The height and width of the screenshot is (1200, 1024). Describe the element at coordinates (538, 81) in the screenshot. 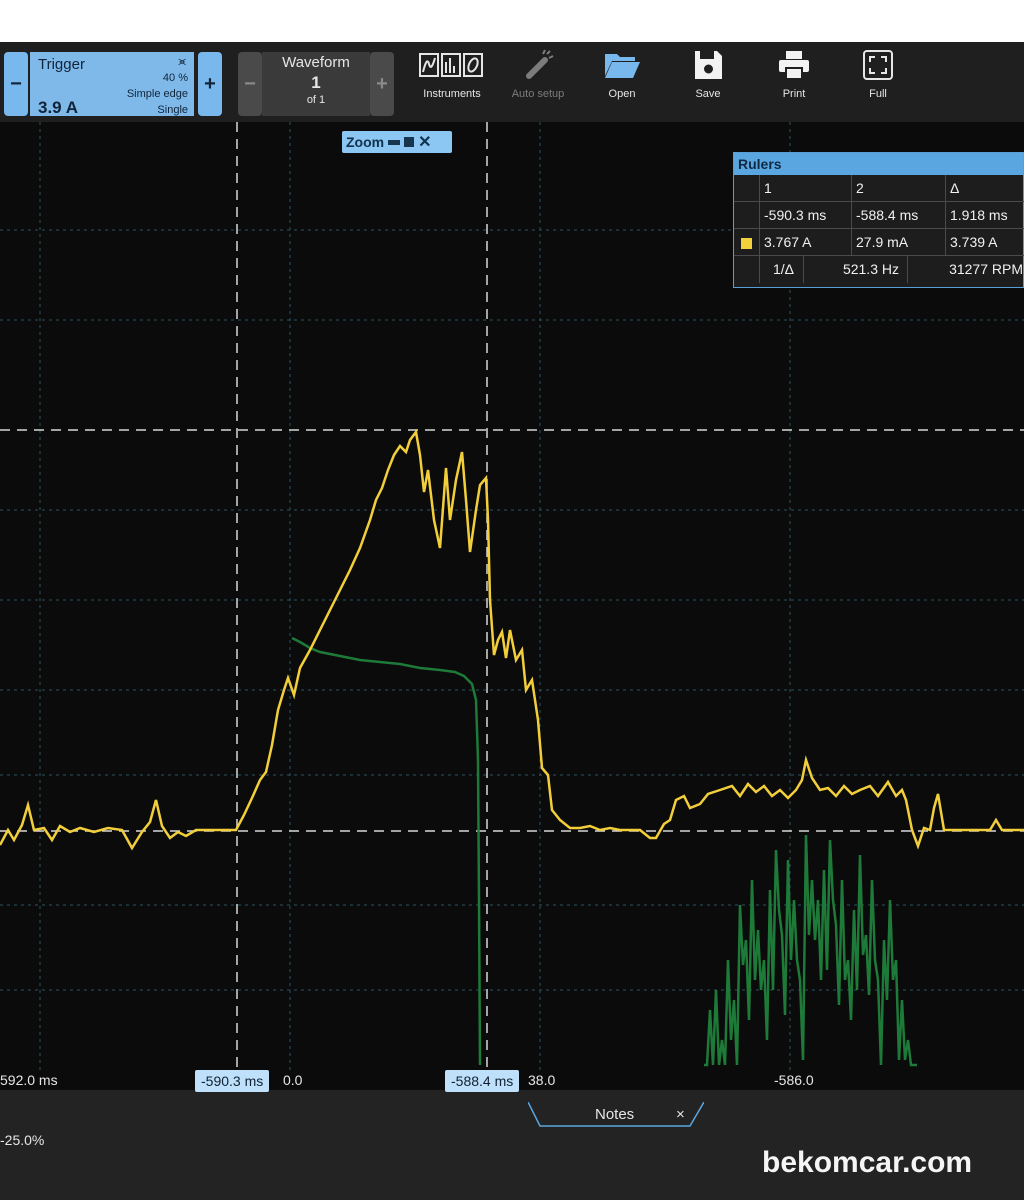

I see `auto-setup-button: Auto setup` at that location.